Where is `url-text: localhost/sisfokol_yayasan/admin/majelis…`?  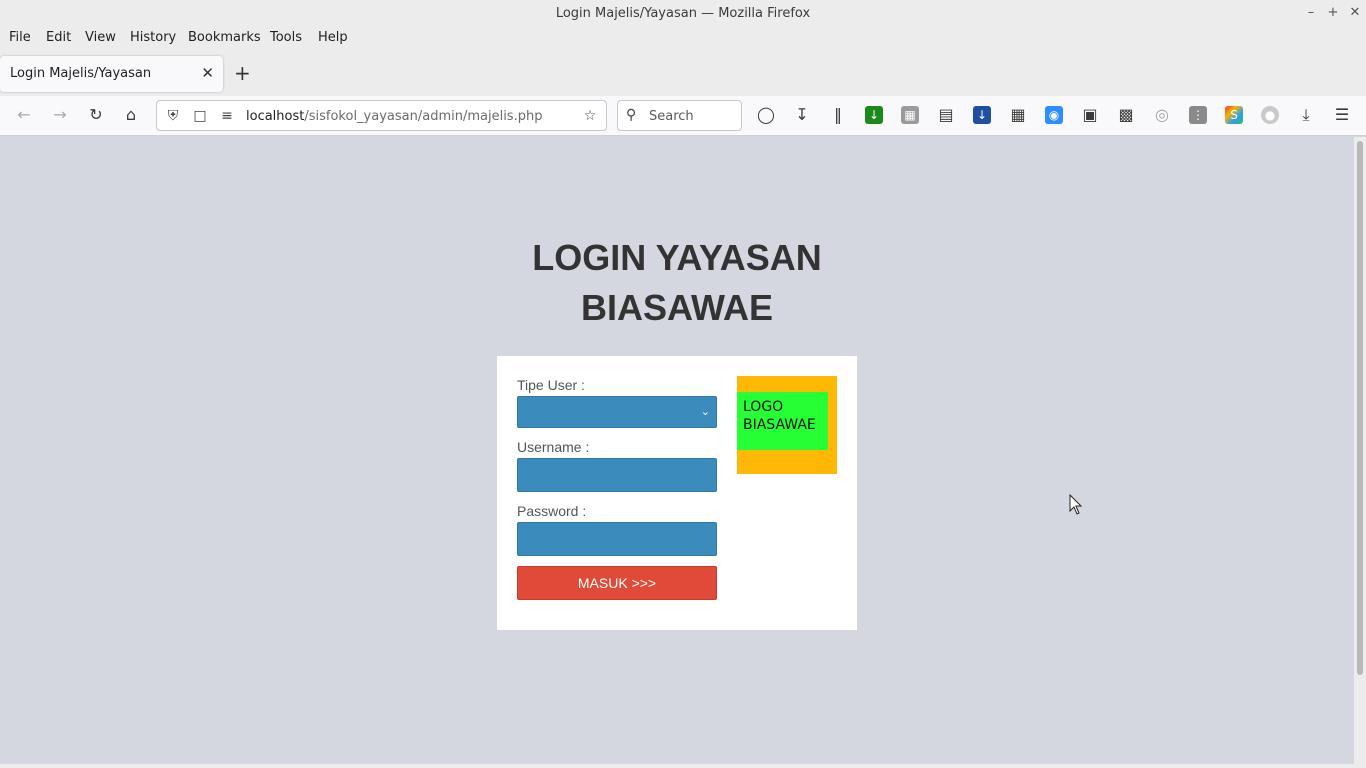 url-text: localhost/sisfokol_yayasan/admin/majelis… is located at coordinates (394, 116).